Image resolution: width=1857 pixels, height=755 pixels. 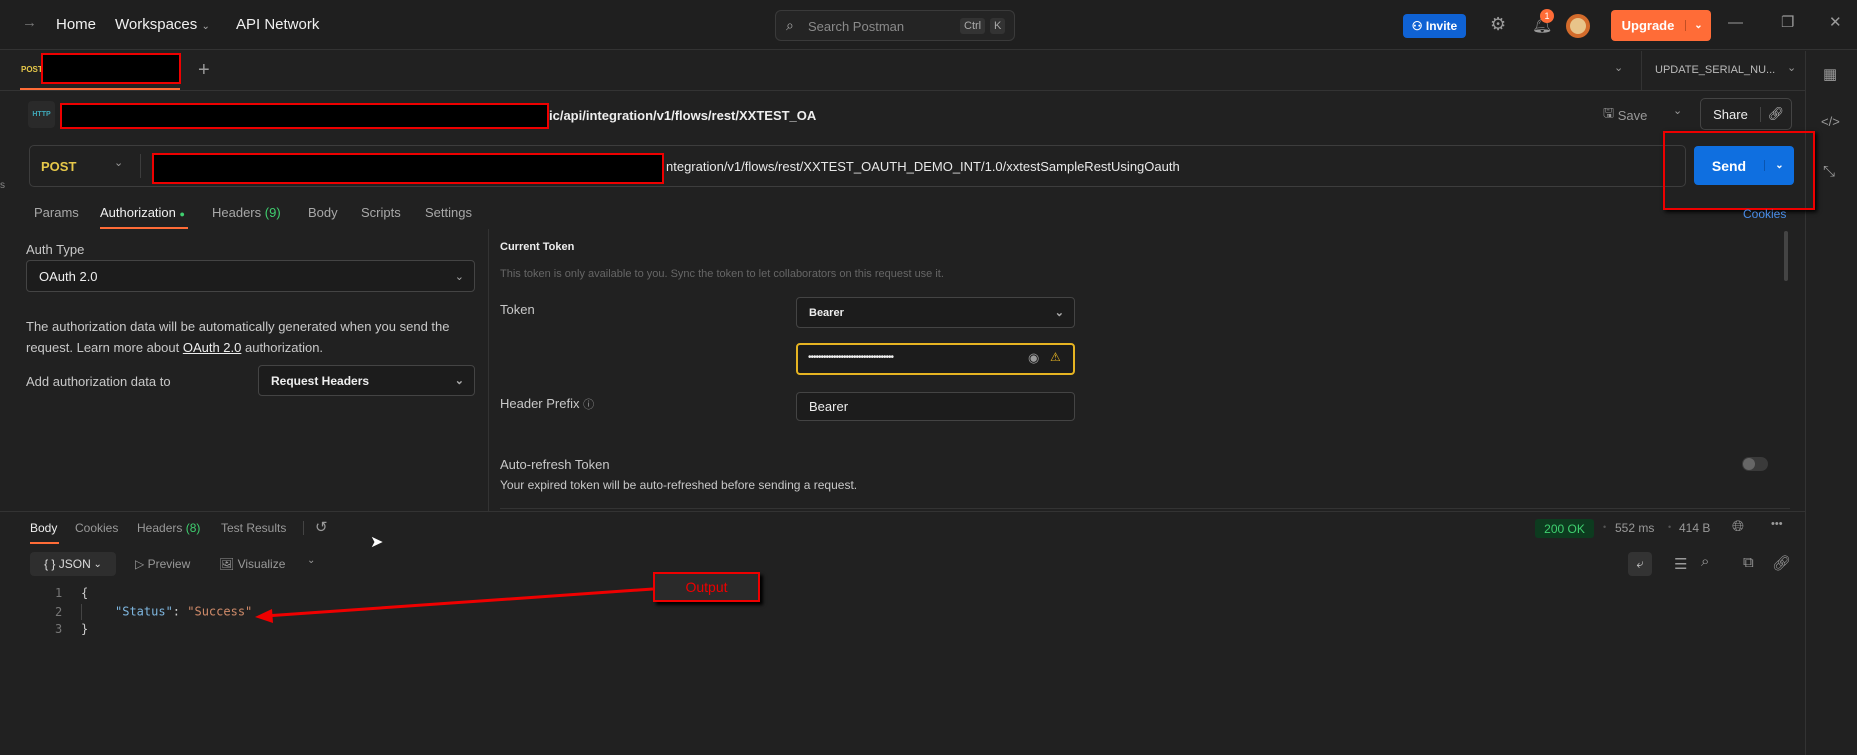 What do you see at coordinates (454, 605) in the screenshot?
I see `output-arrow-annotation` at bounding box center [454, 605].